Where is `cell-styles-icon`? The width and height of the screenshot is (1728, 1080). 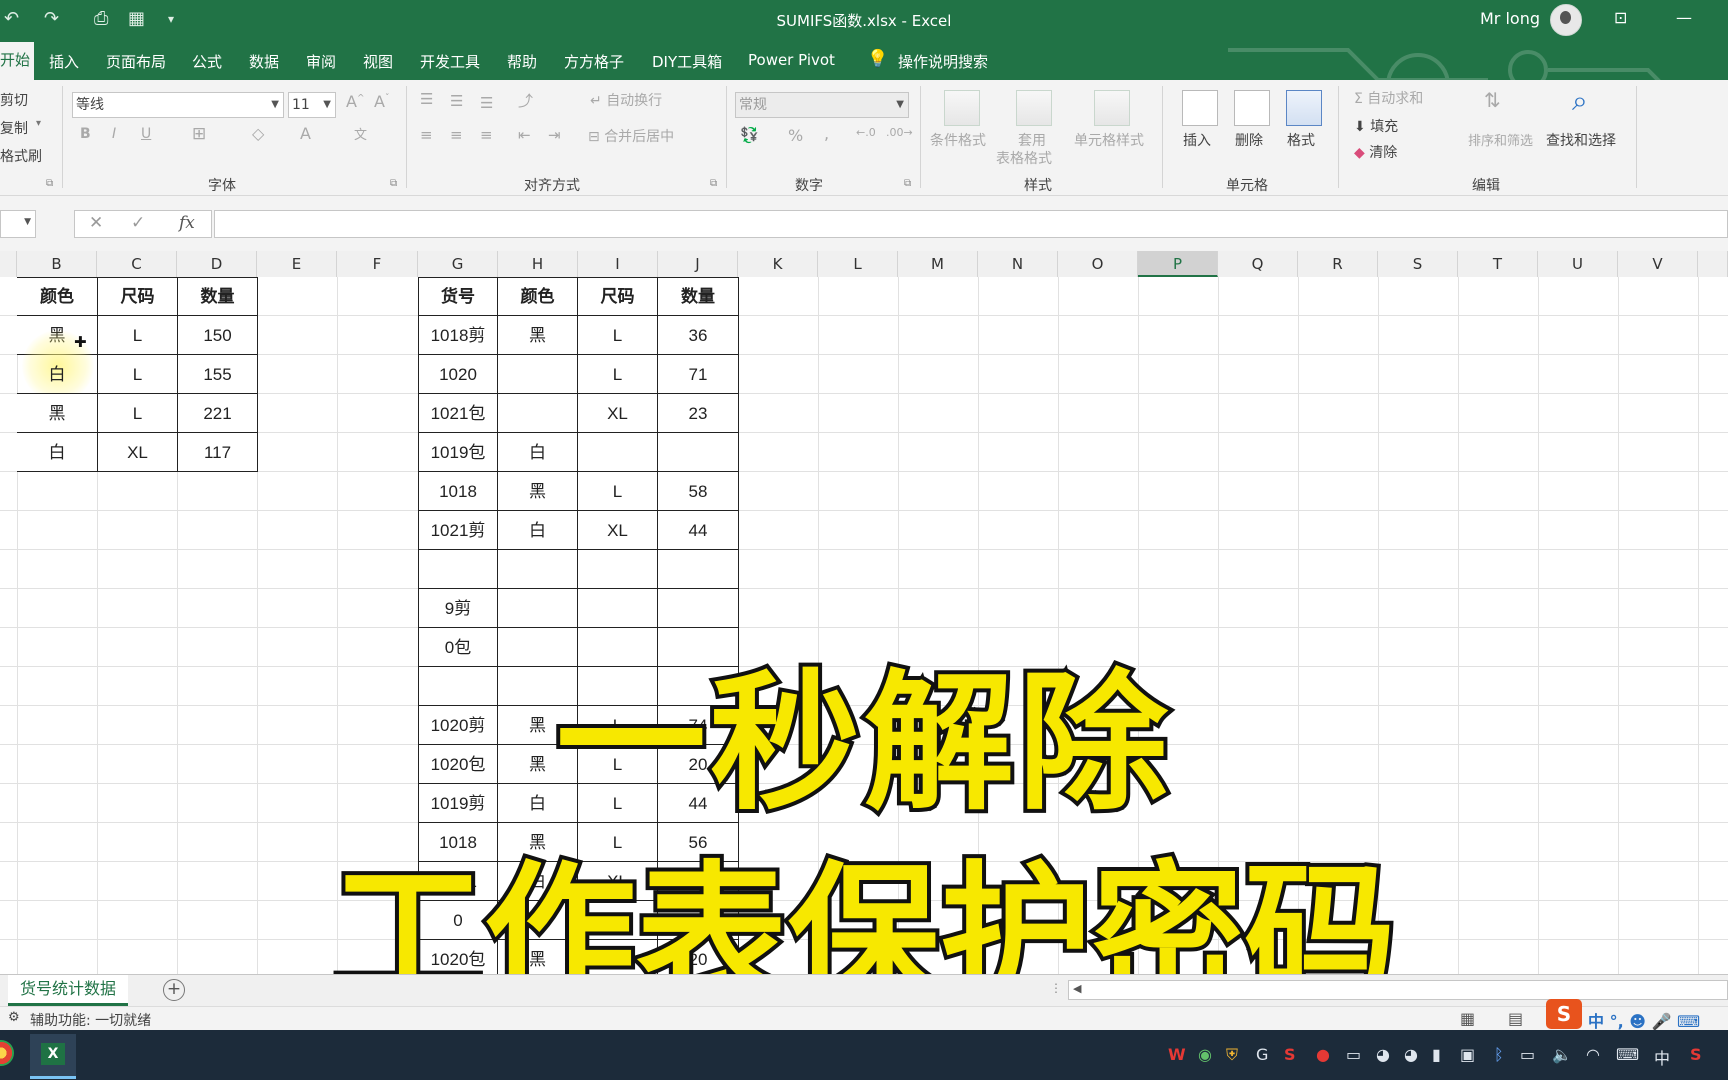
cell-styles-icon is located at coordinates (1112, 108).